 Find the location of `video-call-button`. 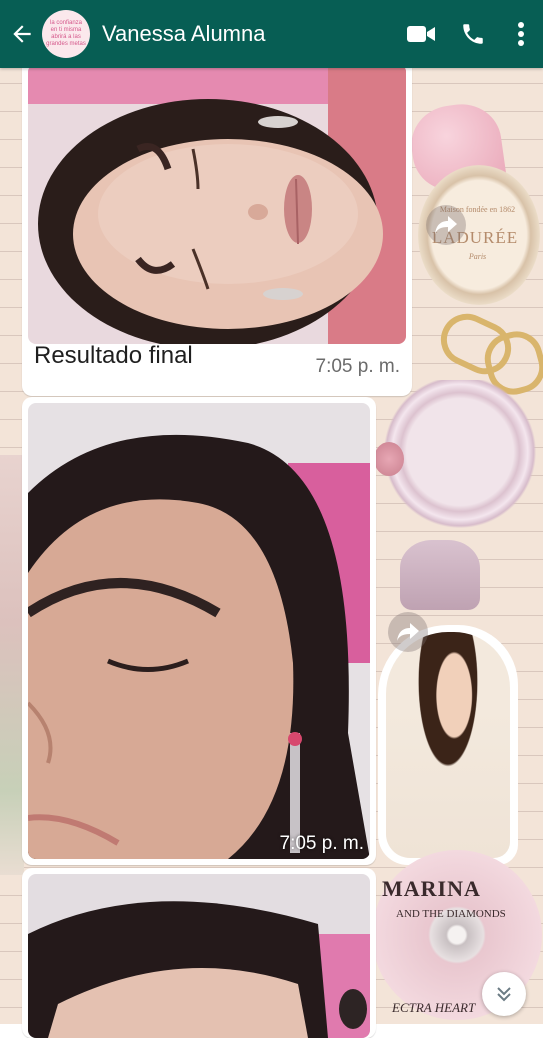

video-call-button is located at coordinates (421, 34).